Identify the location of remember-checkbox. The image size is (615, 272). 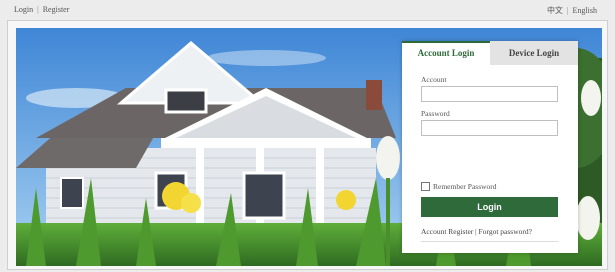
(425, 186).